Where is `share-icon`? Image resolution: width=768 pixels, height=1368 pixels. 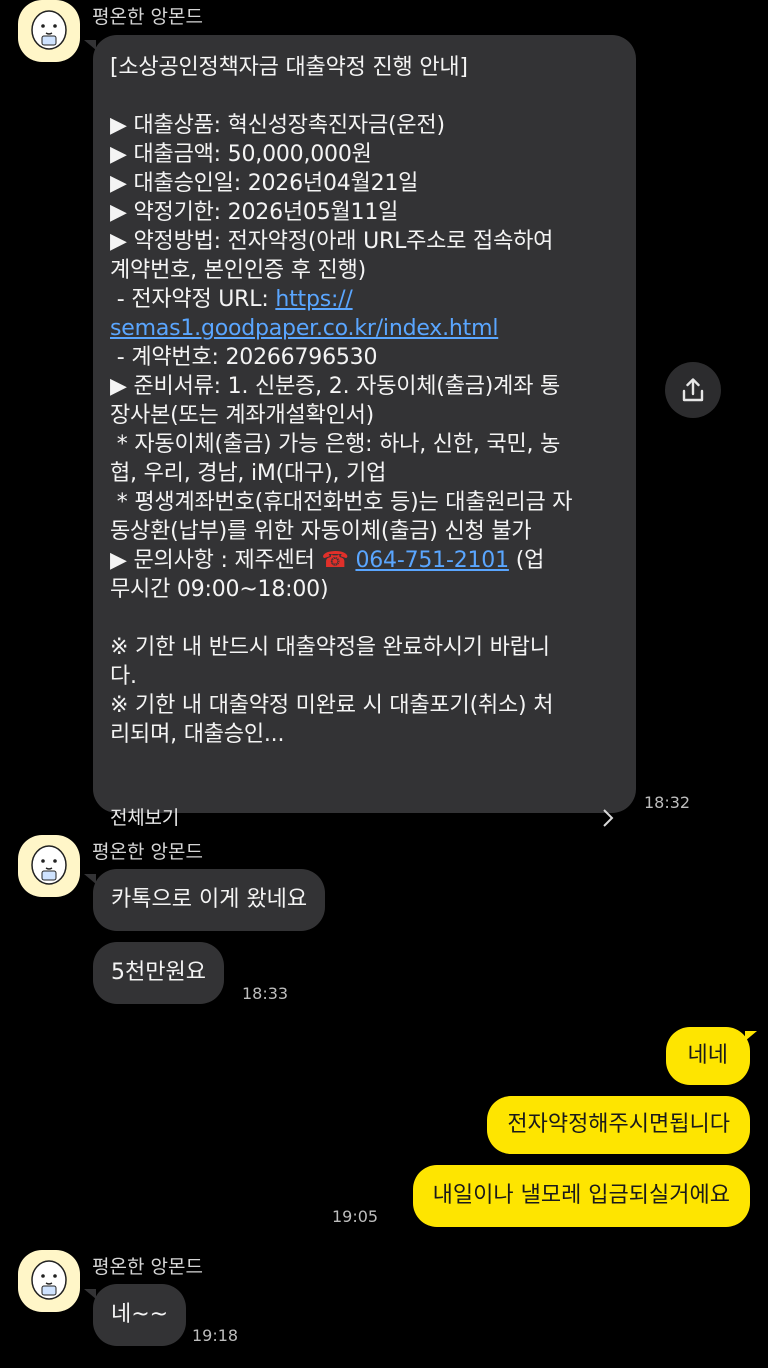 share-icon is located at coordinates (693, 390).